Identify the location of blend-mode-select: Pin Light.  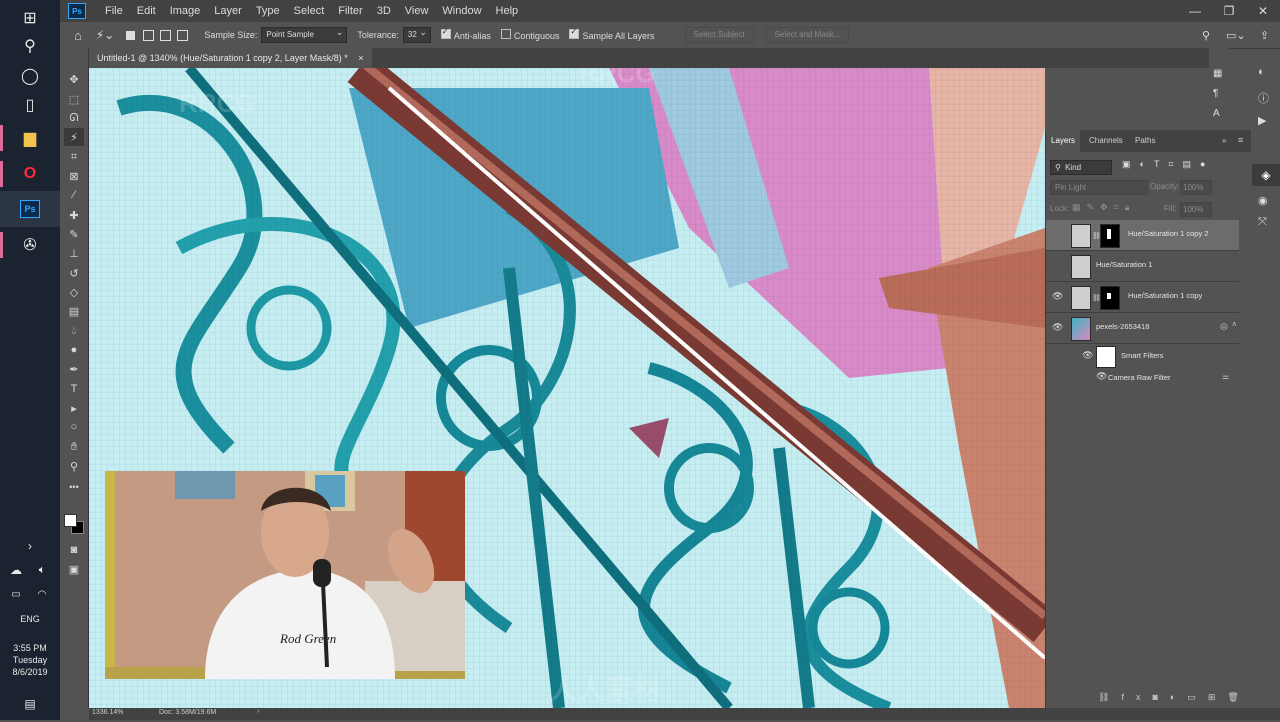
(1099, 187).